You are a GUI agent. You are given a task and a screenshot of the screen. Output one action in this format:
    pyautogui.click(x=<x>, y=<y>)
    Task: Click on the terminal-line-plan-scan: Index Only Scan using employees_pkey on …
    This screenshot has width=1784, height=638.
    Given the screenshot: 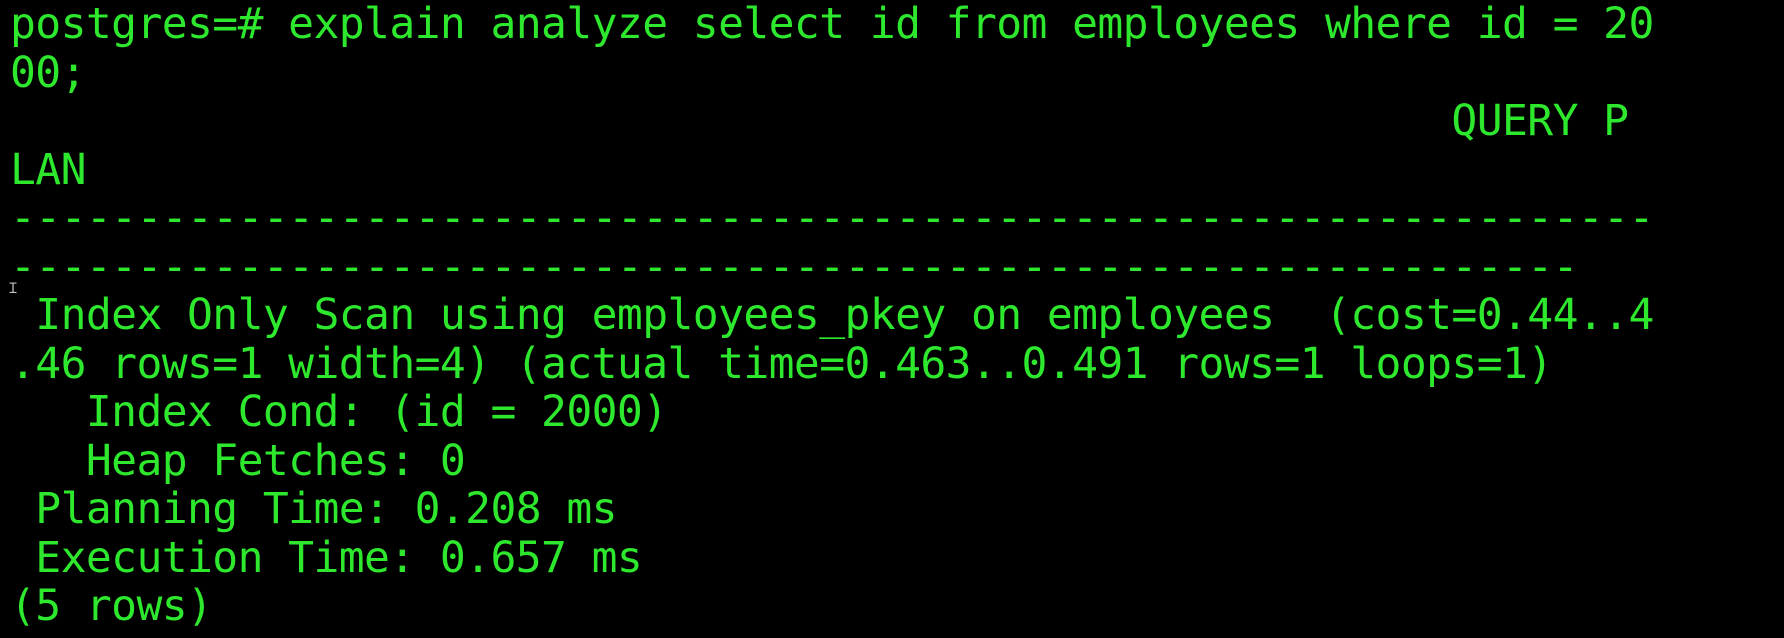 What is the action you would take?
    pyautogui.click(x=832, y=315)
    